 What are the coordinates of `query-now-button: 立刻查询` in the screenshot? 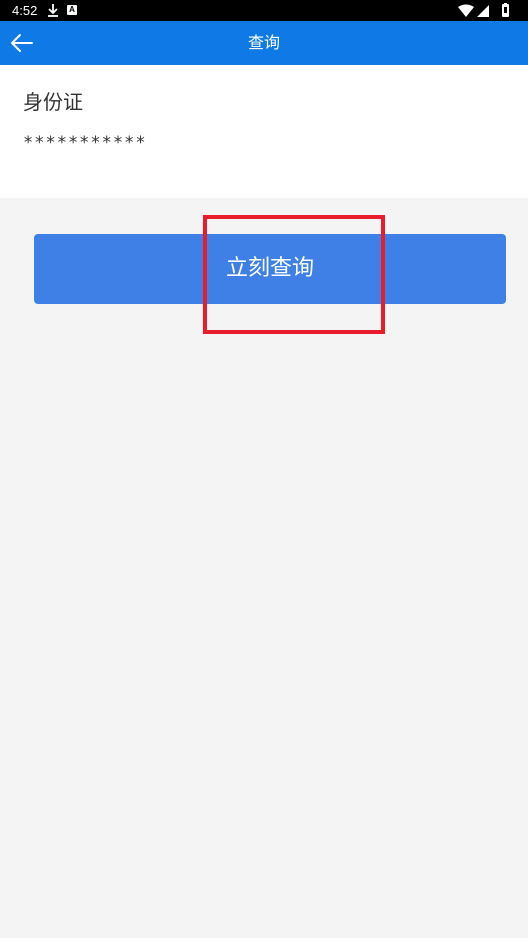 It's located at (270, 269).